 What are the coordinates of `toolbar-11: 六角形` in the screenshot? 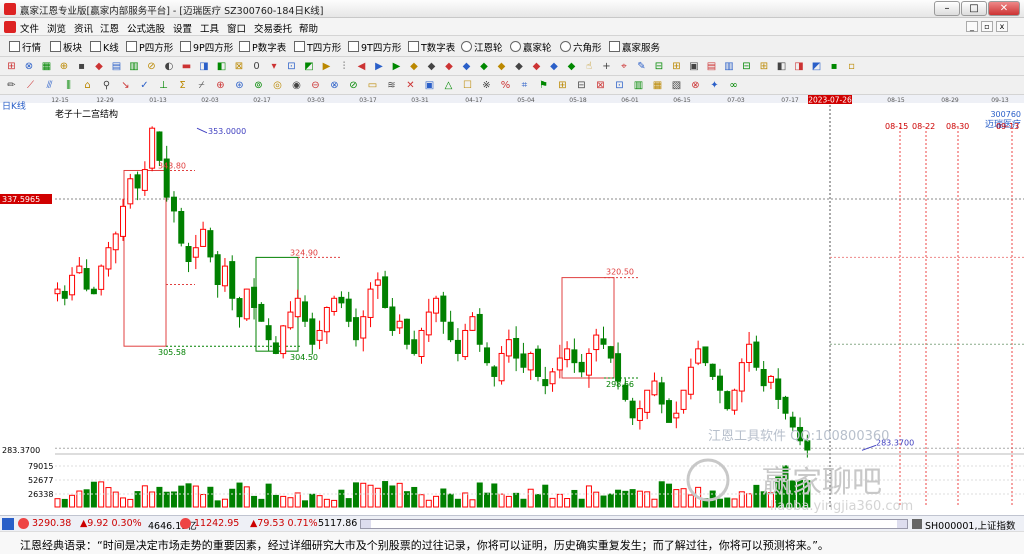 It's located at (587, 47).